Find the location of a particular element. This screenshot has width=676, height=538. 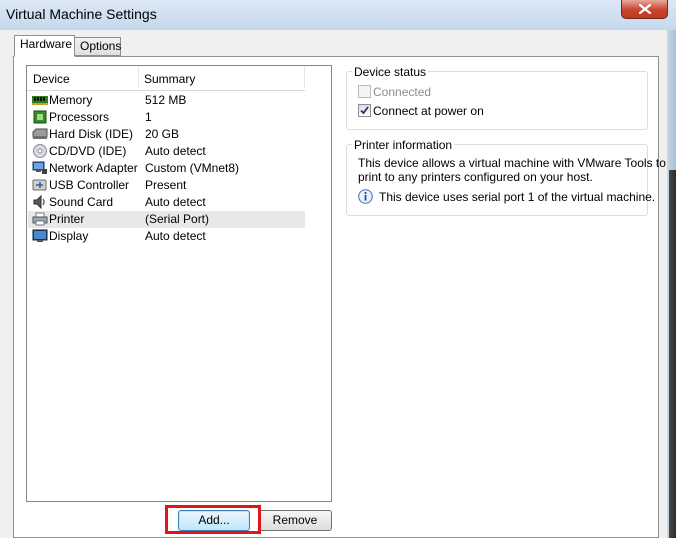

remove-button-label: Remove is located at coordinates (295, 520).